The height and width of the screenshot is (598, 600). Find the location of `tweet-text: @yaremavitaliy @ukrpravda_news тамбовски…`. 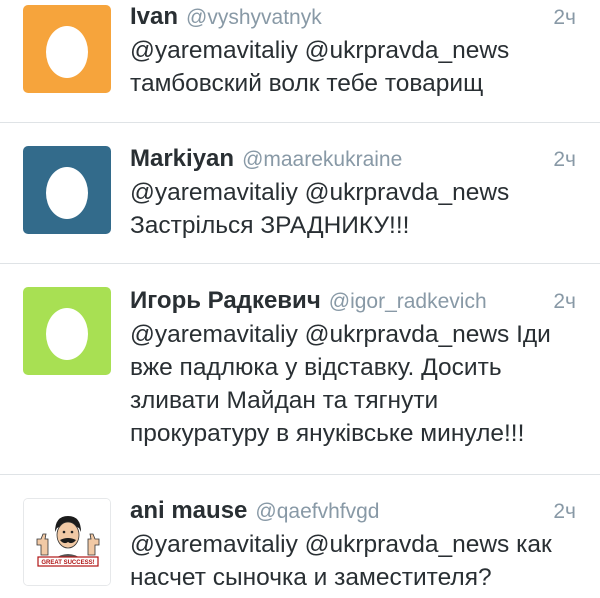

tweet-text: @yaremavitaliy @ukrpravda_news тамбовски… is located at coordinates (320, 67).